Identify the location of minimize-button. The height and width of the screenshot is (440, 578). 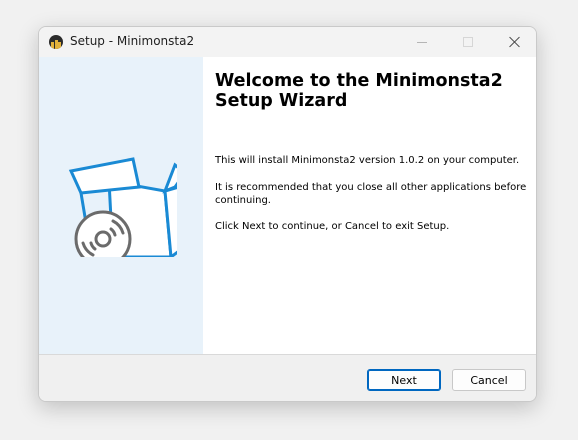
(422, 42).